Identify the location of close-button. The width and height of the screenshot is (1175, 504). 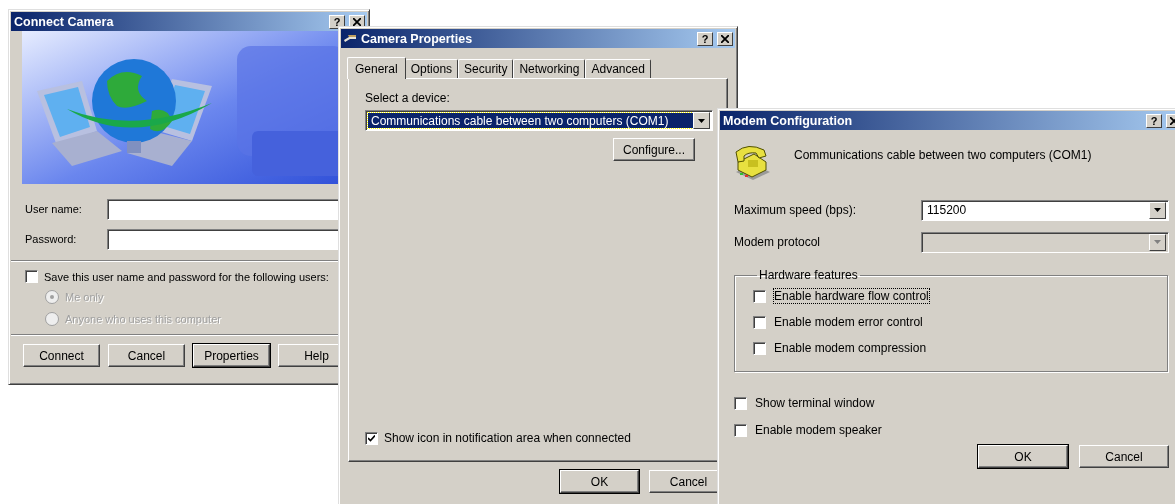
(725, 38).